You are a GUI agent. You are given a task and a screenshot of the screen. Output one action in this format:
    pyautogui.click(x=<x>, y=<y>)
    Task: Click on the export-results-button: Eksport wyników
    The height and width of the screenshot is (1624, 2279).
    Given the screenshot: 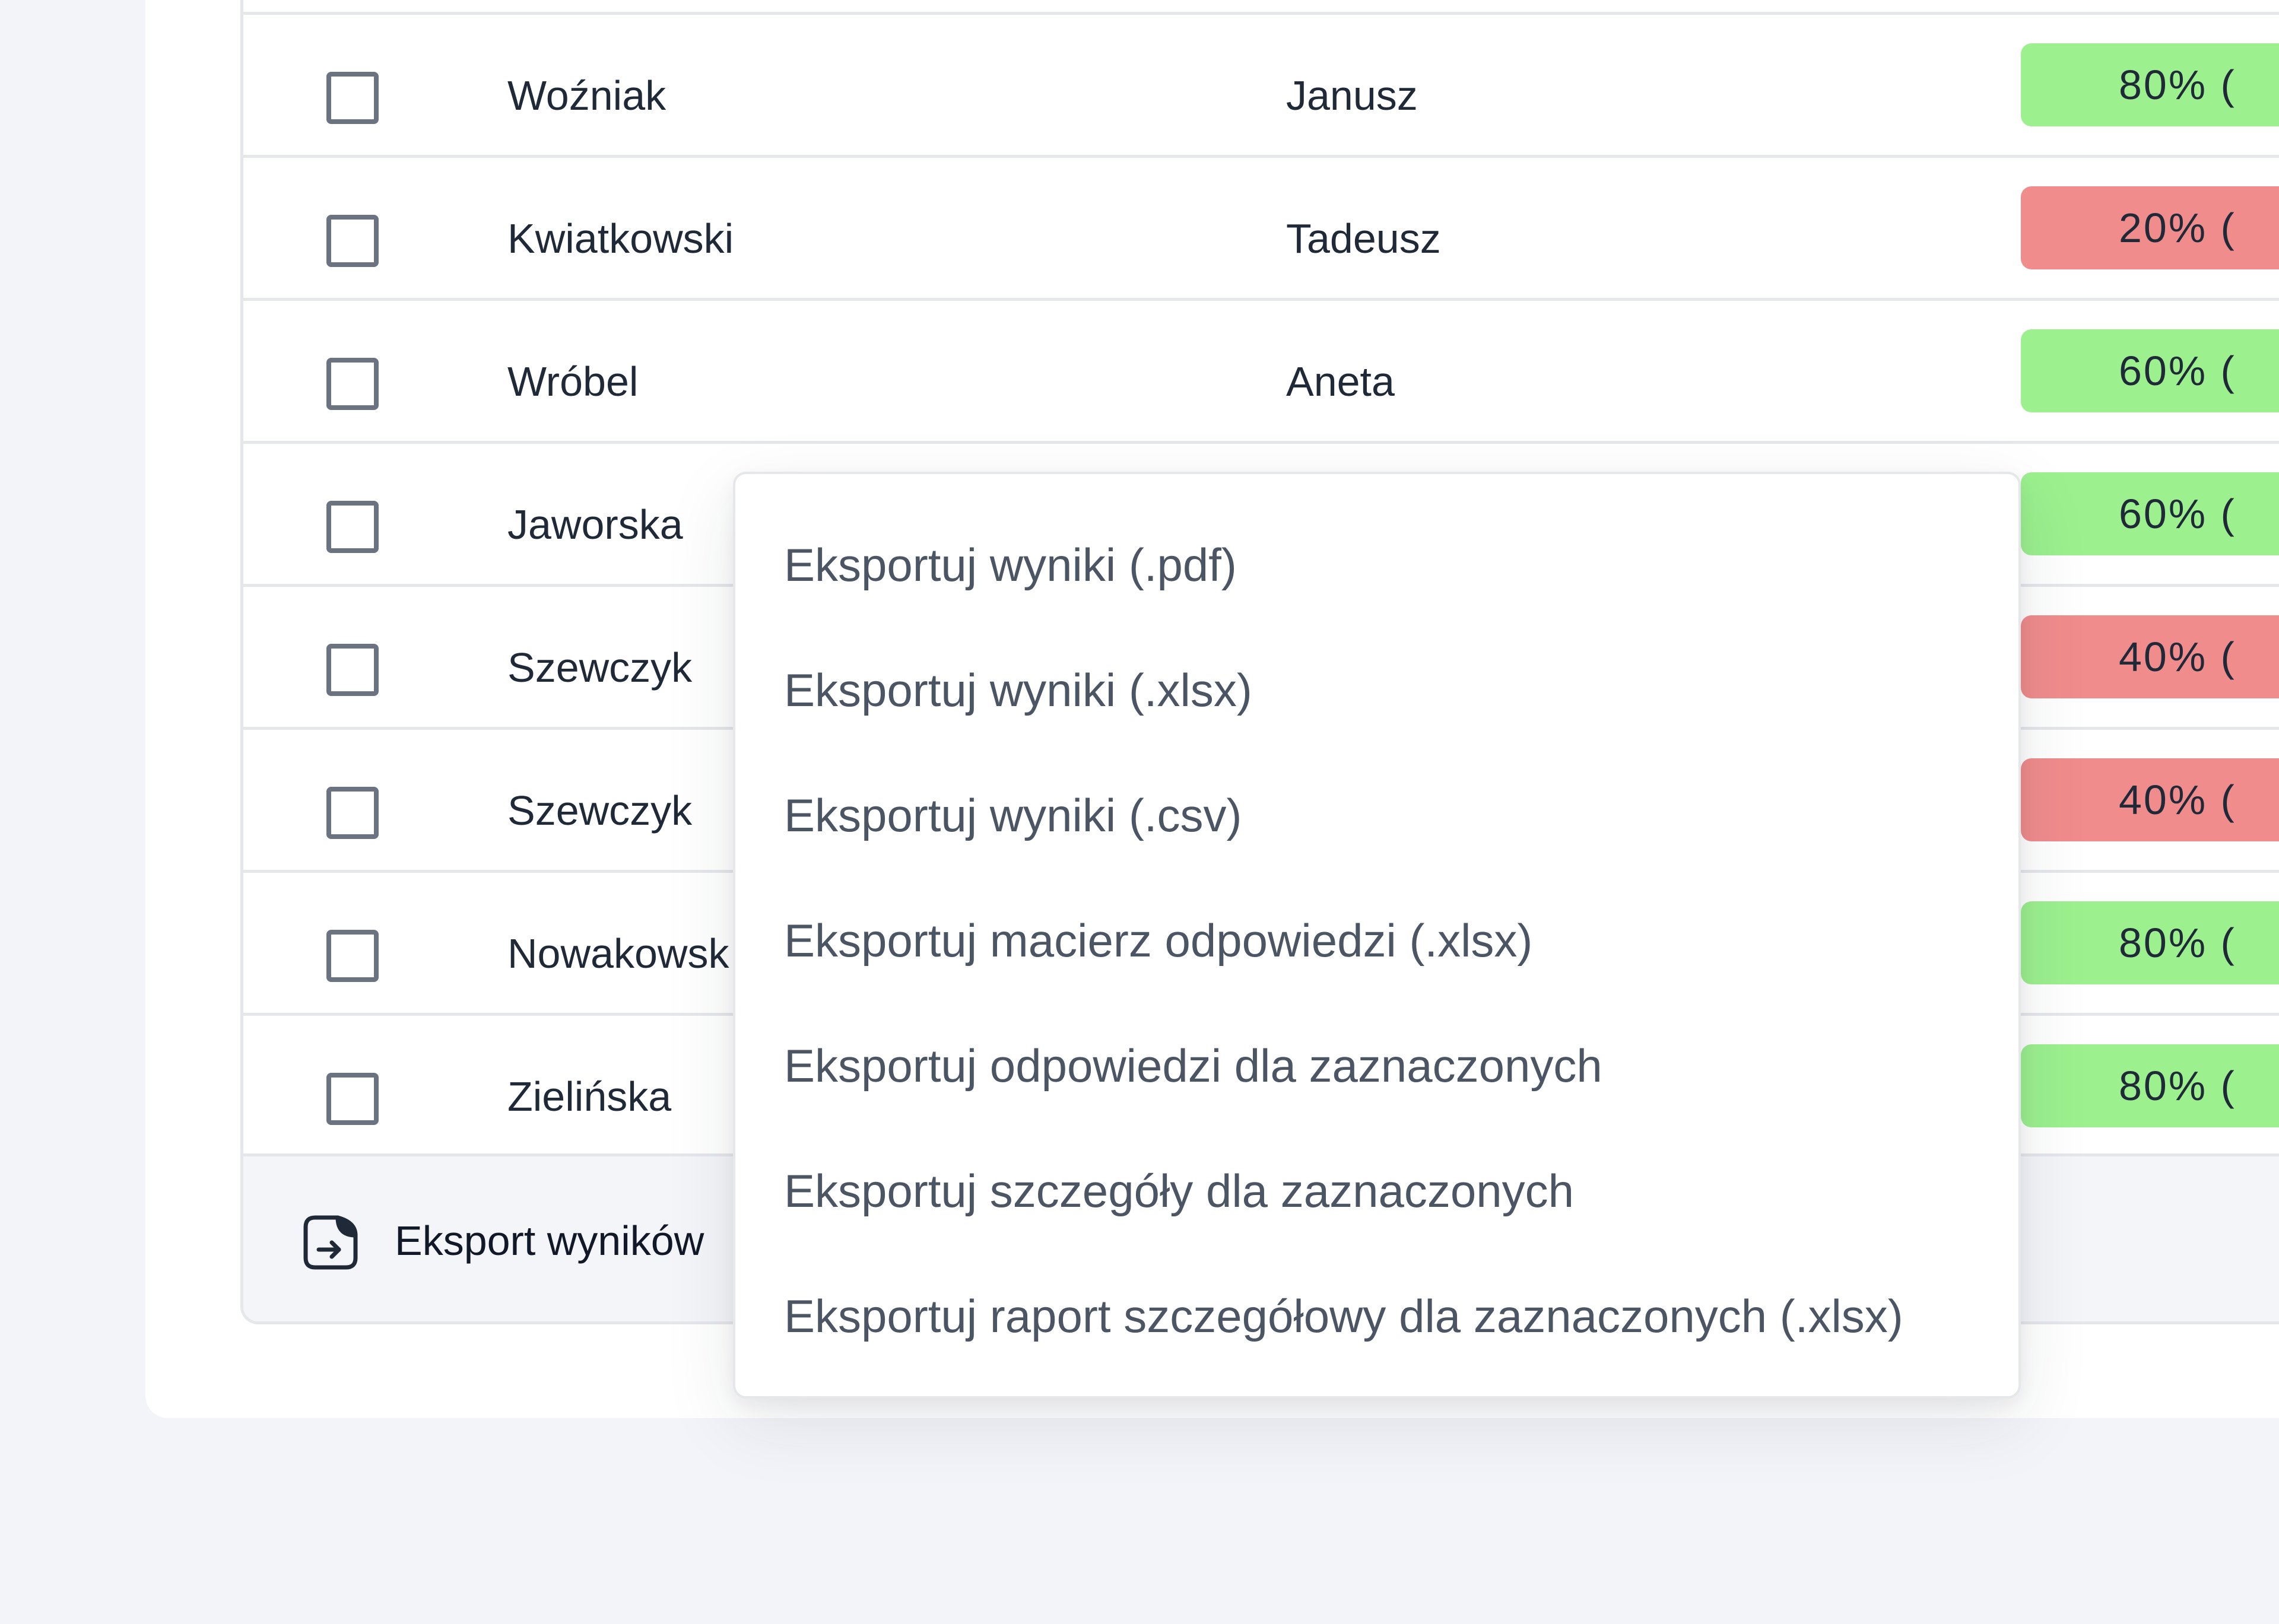 What is the action you would take?
    pyautogui.click(x=549, y=1240)
    